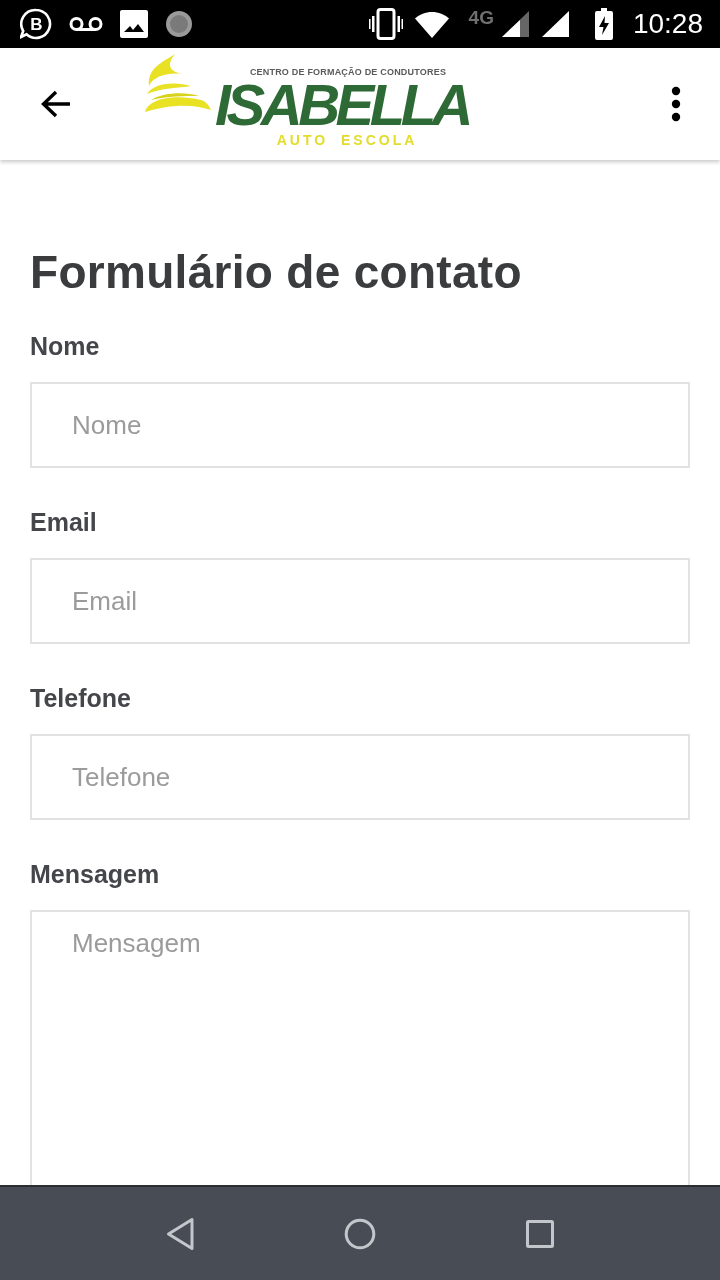  Describe the element at coordinates (80, 698) in the screenshot. I see `field-label: Telefone` at that location.